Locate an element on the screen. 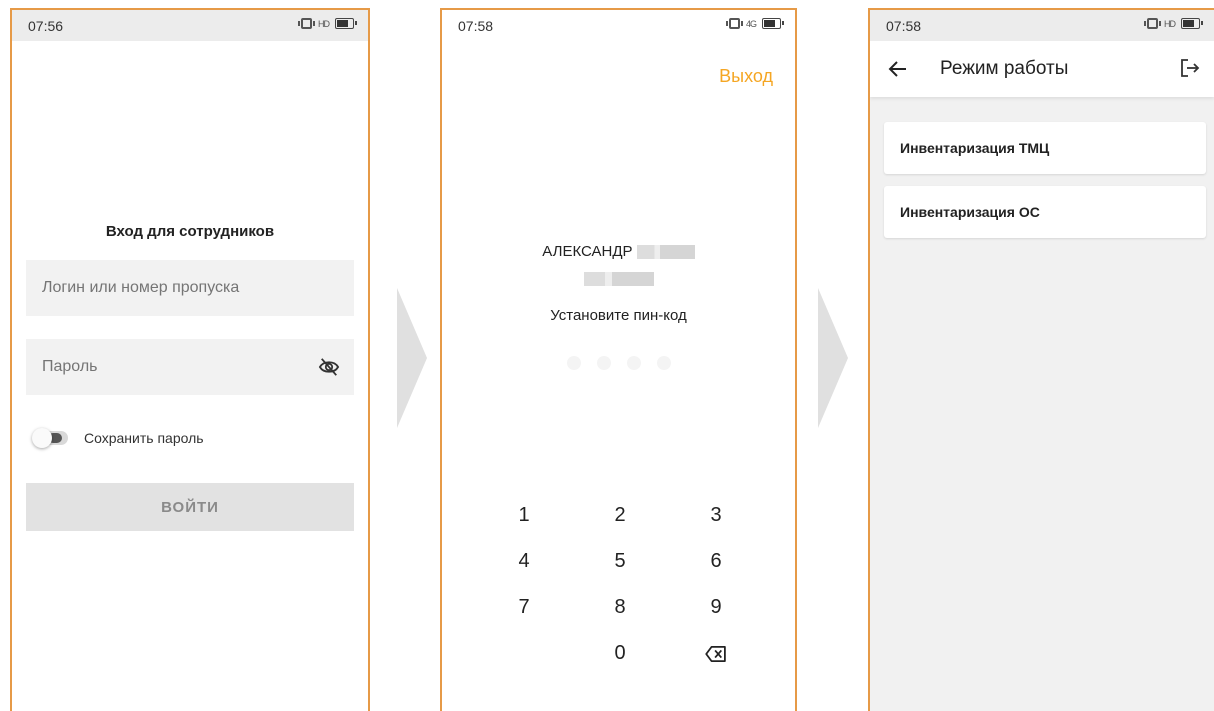 This screenshot has height=711, width=1214. eye-off-icon is located at coordinates (329, 367).